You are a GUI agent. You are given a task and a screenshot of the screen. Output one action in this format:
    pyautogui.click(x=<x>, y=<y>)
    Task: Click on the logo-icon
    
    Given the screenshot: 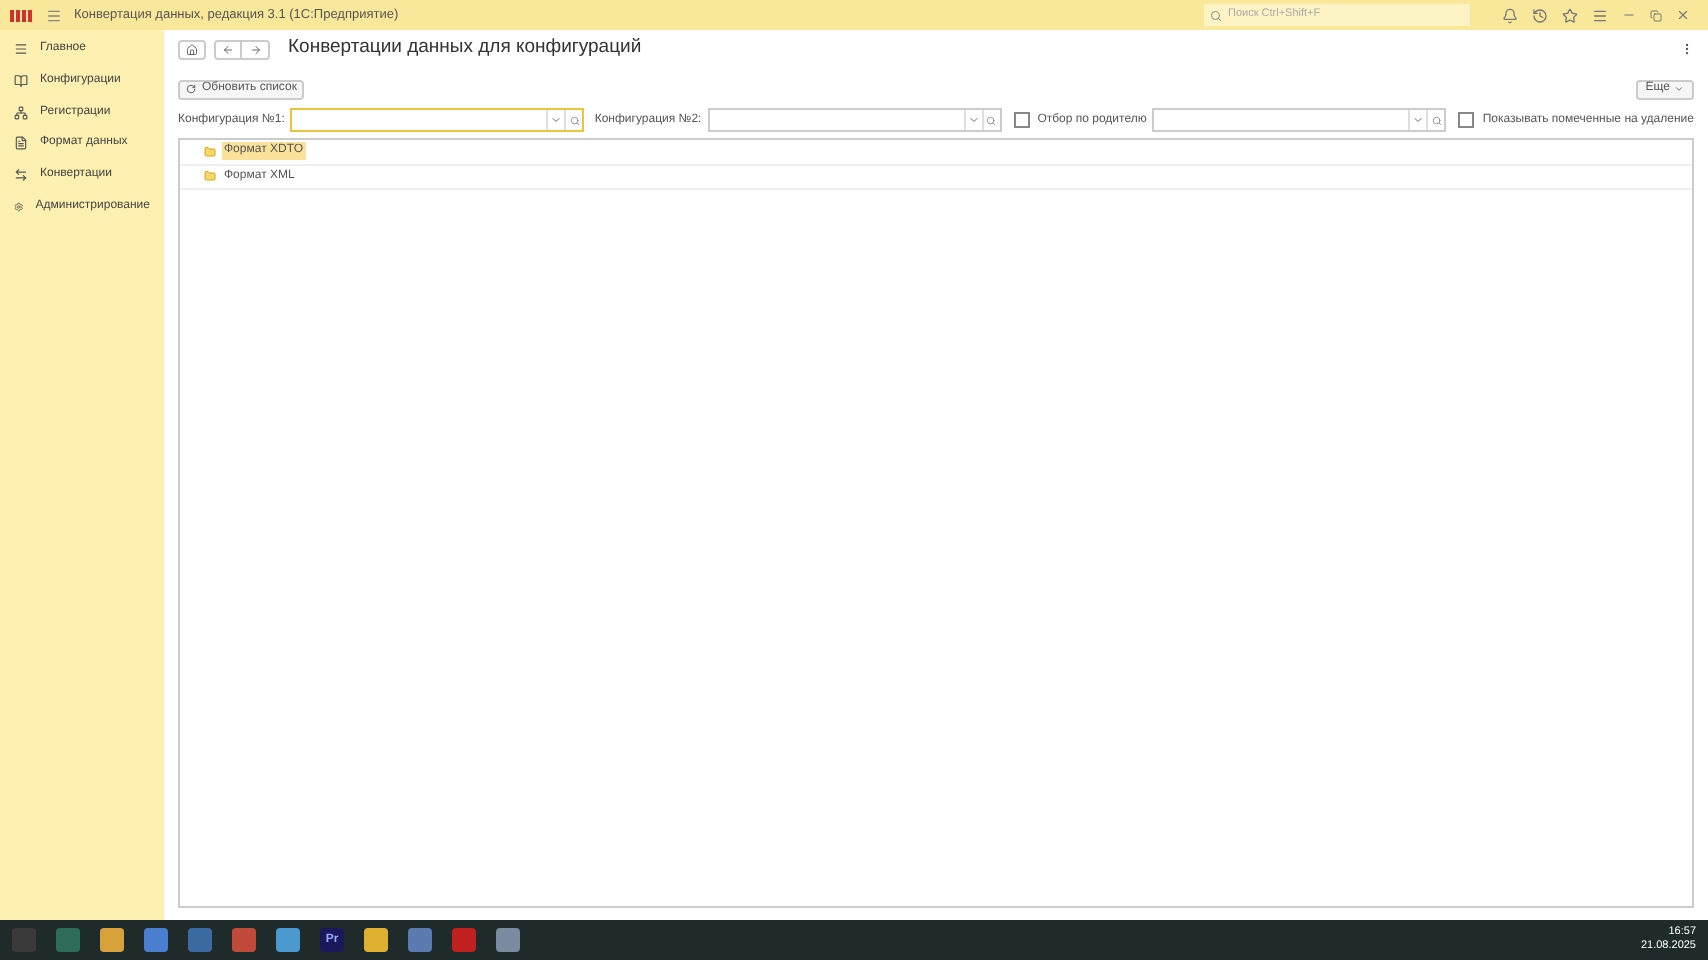 What is the action you would take?
    pyautogui.click(x=22, y=15)
    